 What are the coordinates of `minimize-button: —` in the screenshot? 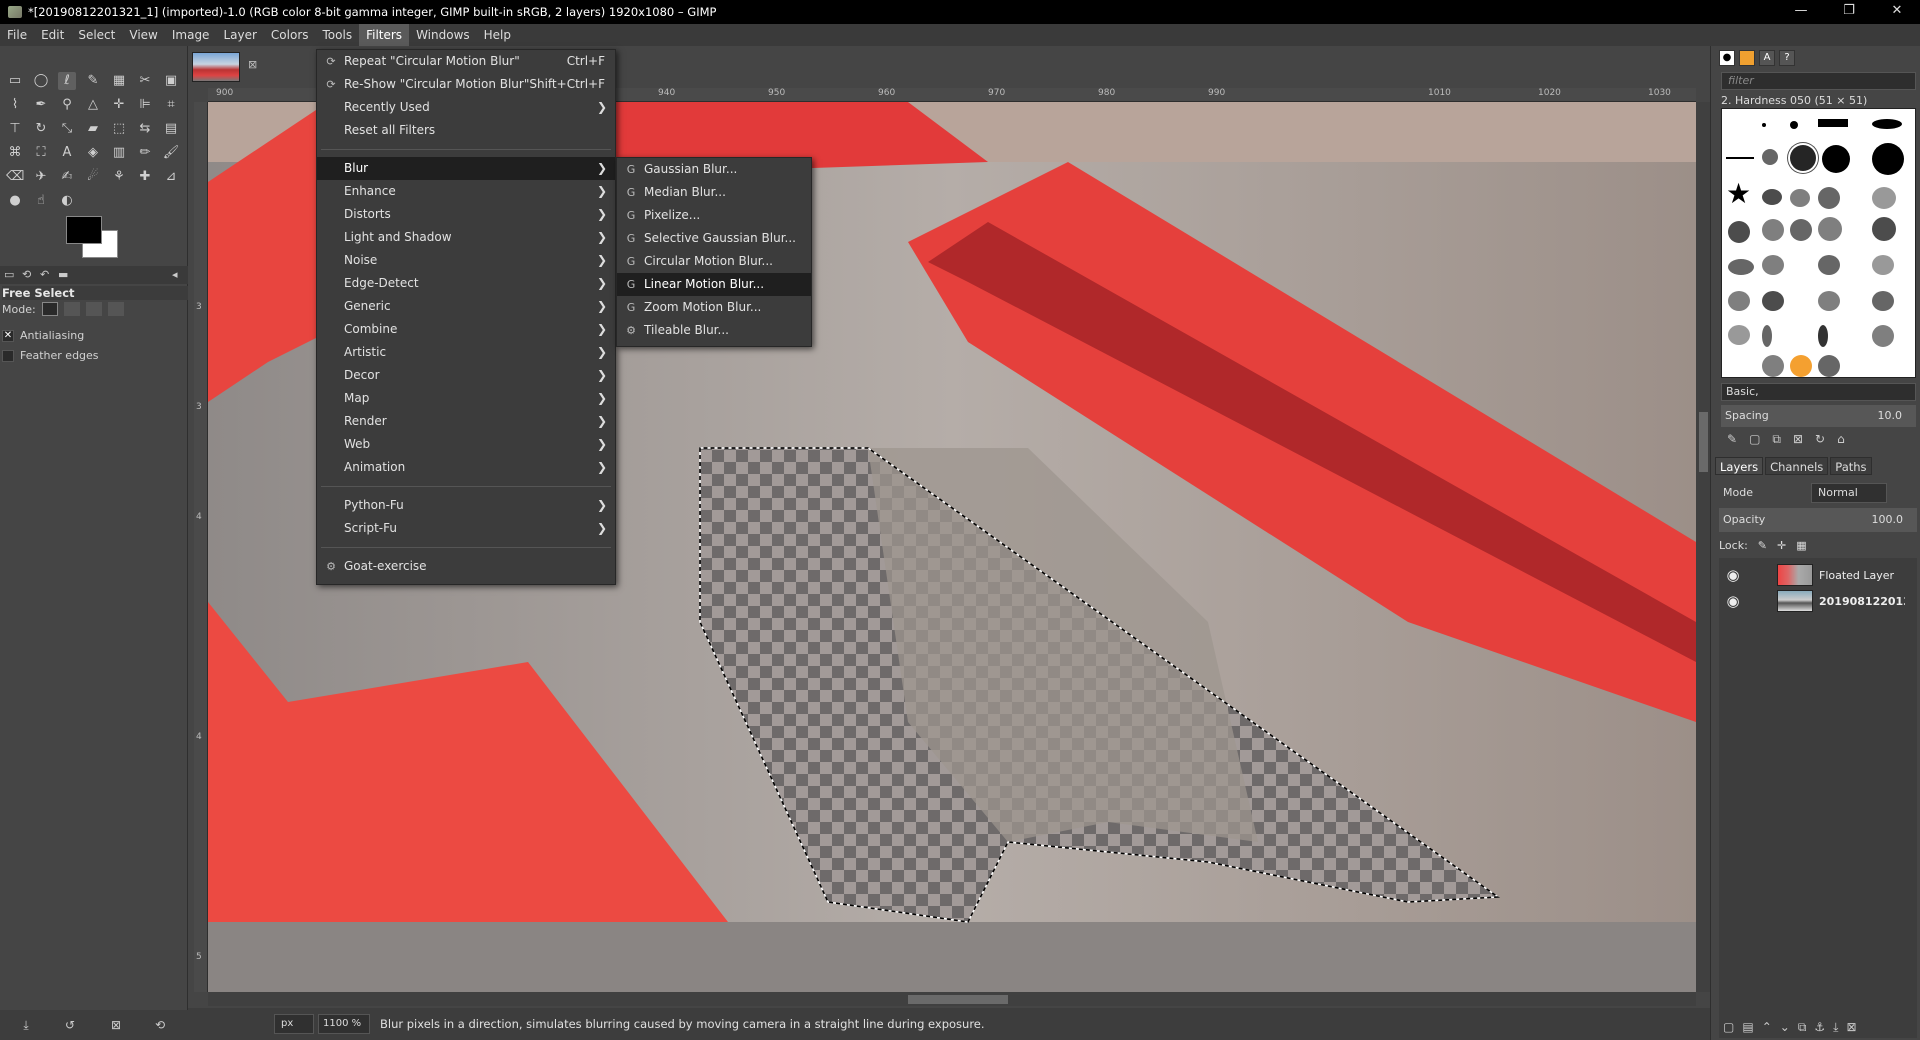 It's located at (1801, 12).